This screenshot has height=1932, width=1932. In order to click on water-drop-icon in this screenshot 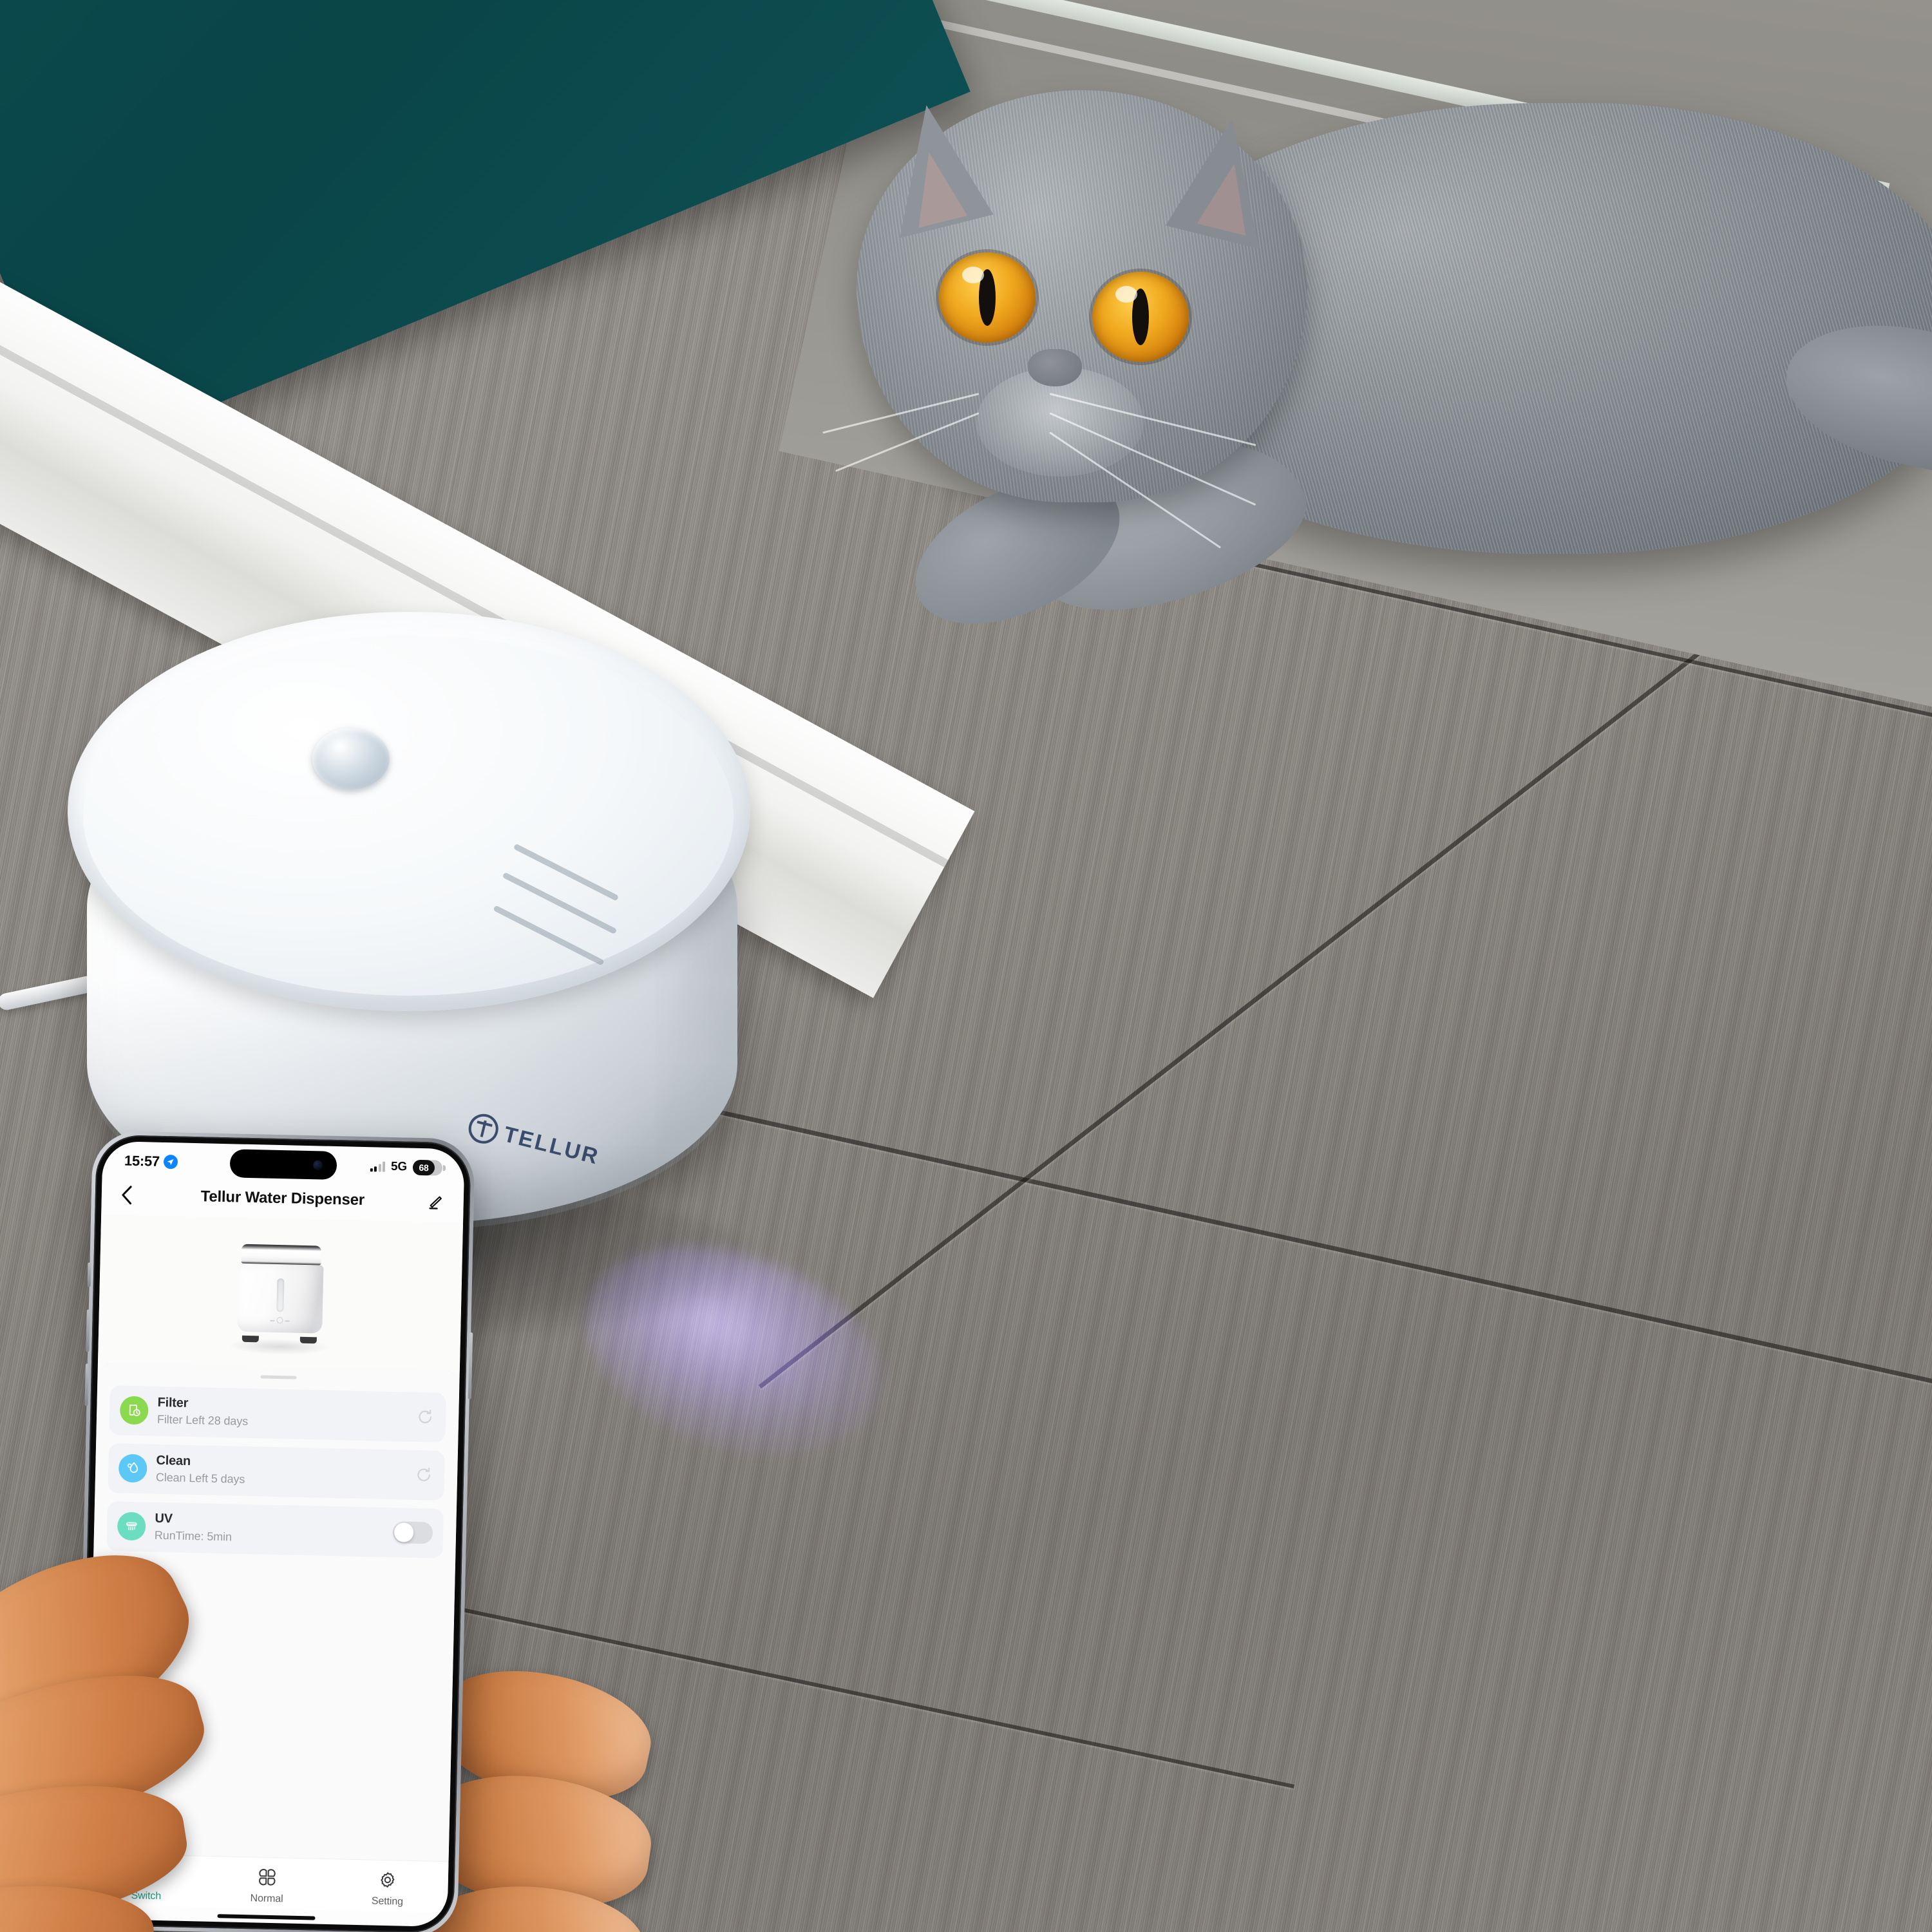, I will do `click(132, 1469)`.